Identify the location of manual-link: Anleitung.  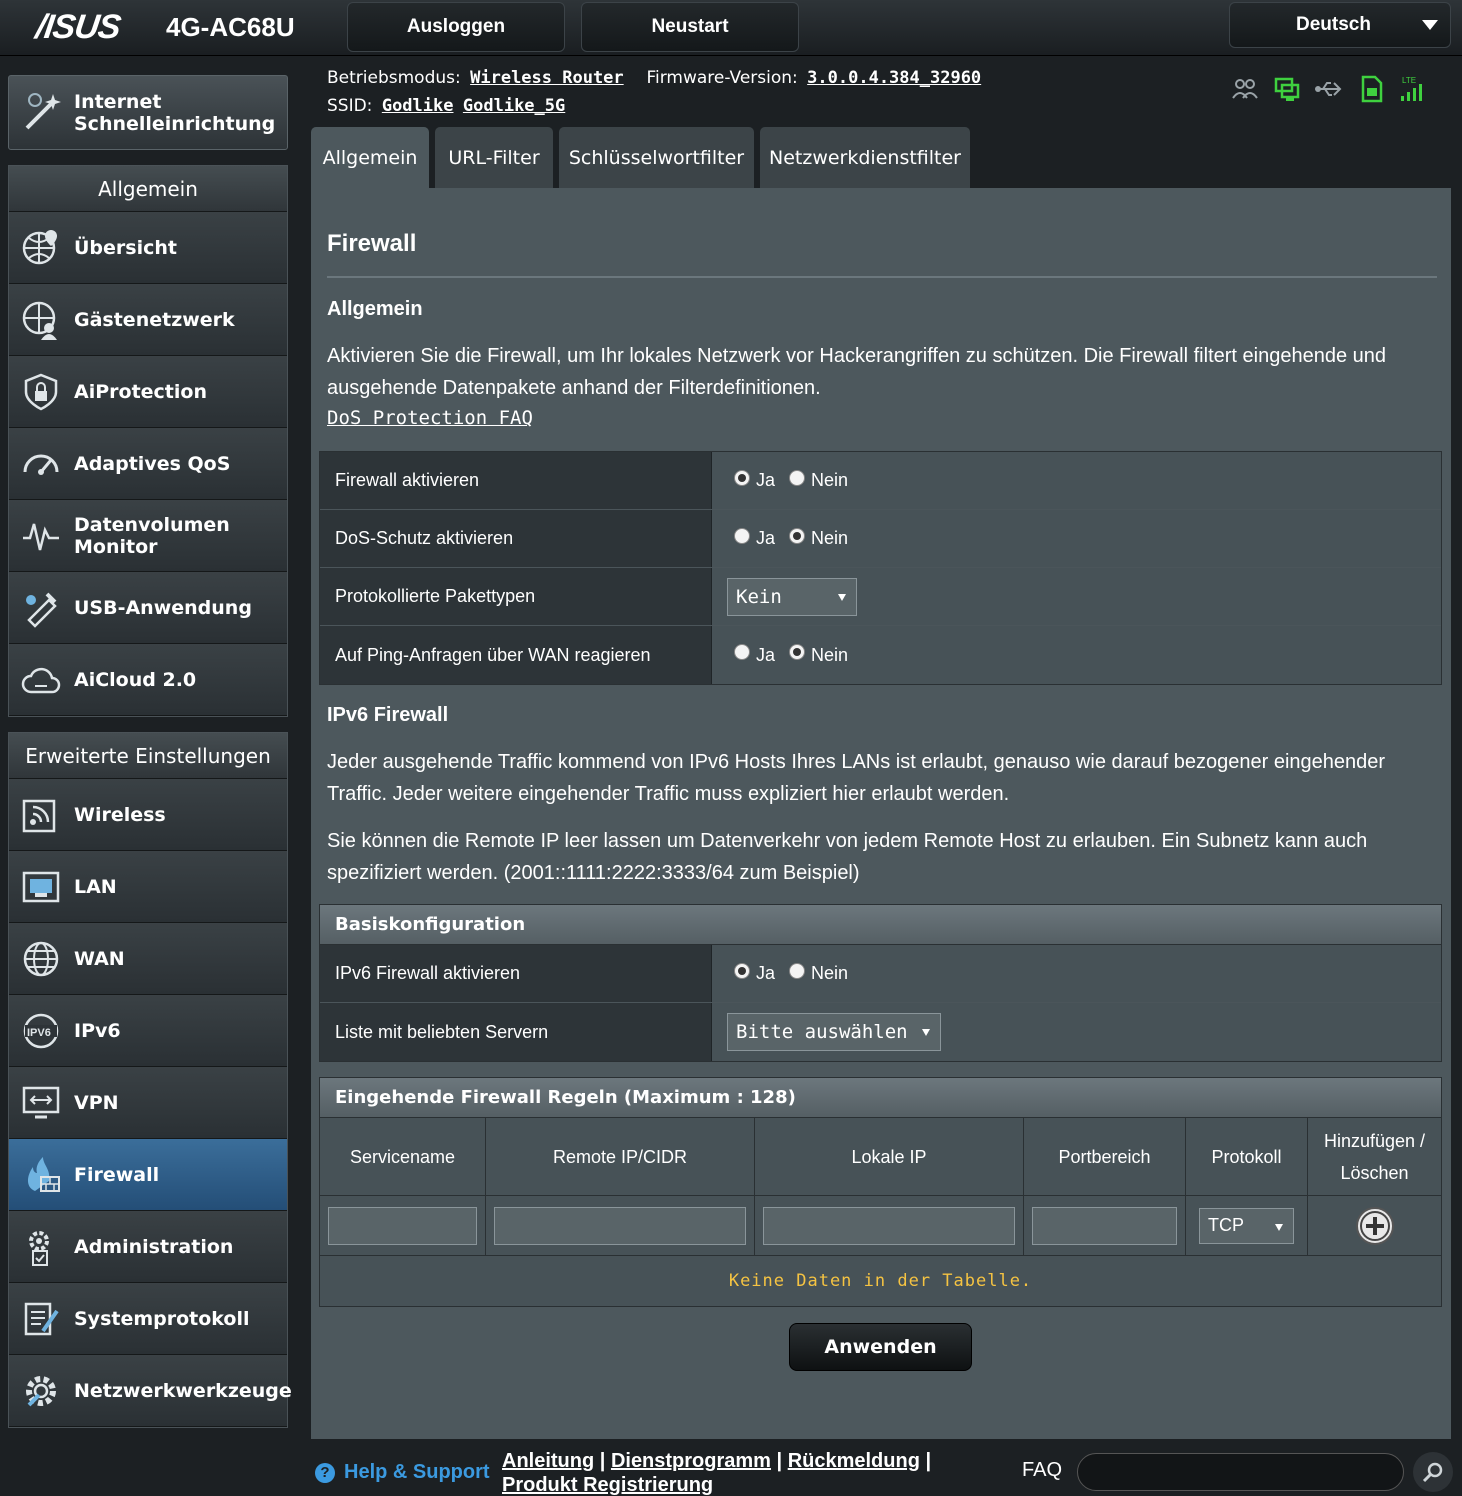
(548, 1461).